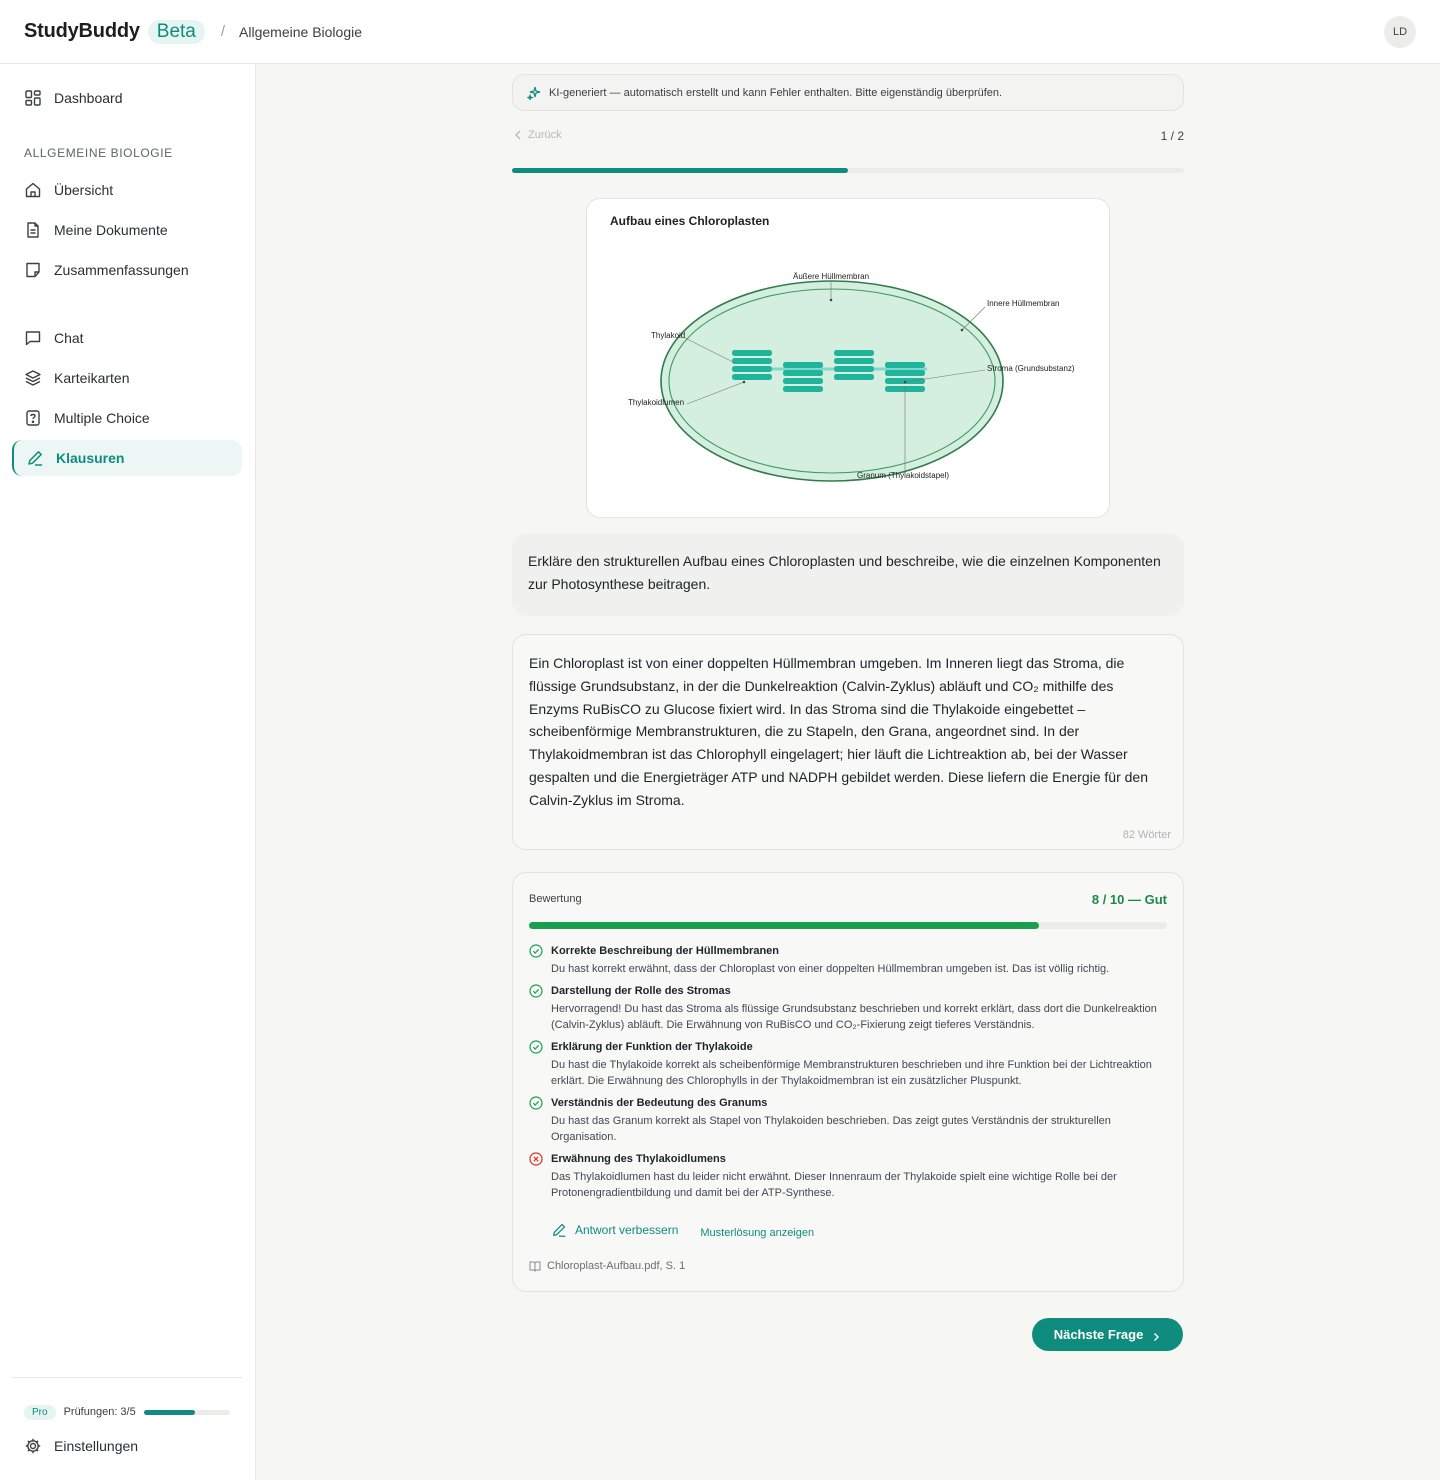  Describe the element at coordinates (616, 1266) in the screenshot. I see `source-label: Chloroplast-Aufbau.pdf, S. 1` at that location.